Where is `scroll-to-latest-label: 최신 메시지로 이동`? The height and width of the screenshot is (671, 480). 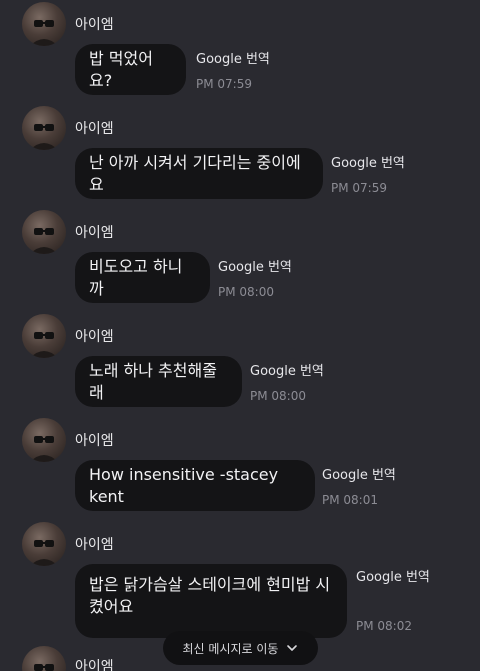 scroll-to-latest-label: 최신 메시지로 이동 is located at coordinates (230, 648).